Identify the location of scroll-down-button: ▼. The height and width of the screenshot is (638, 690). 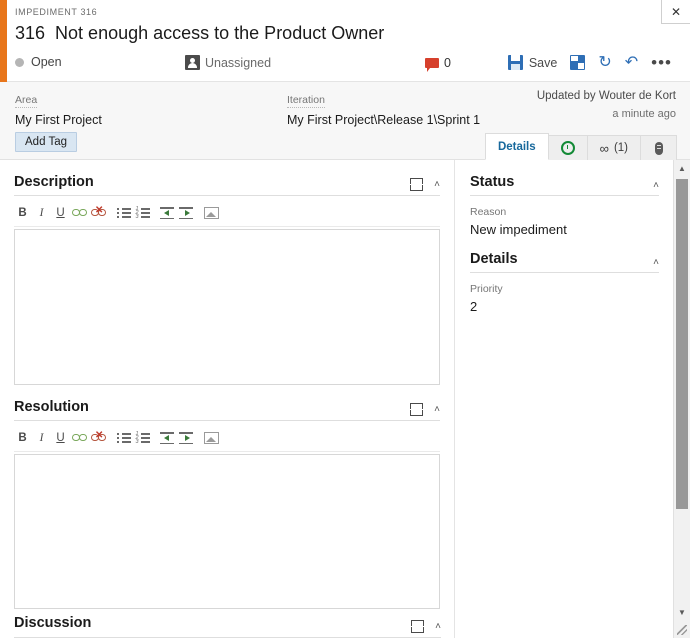
(682, 612).